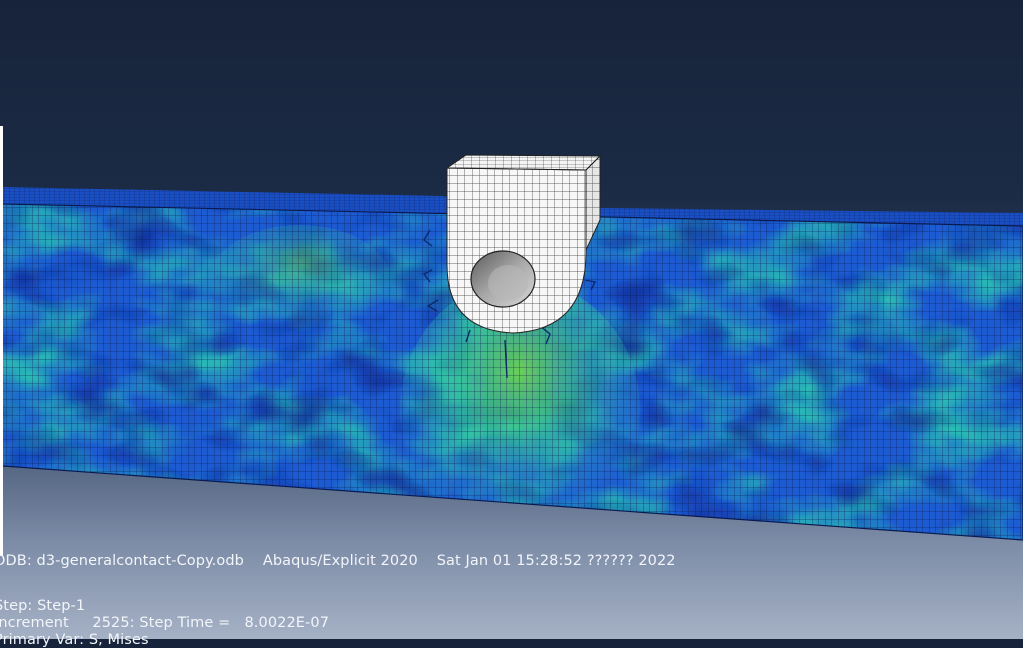  I want to click on step-info-text: Step: Step-1, so click(43, 606).